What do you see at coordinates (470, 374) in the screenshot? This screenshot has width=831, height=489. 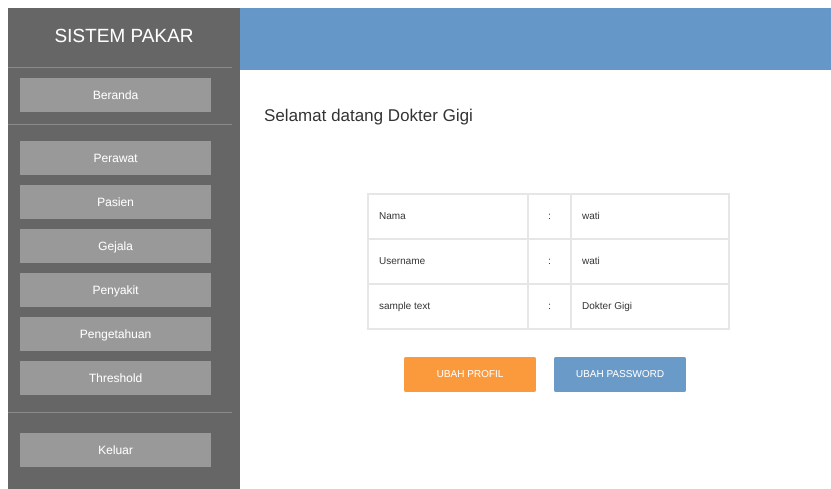 I see `edit-profile-button: UBAH PROFIL` at bounding box center [470, 374].